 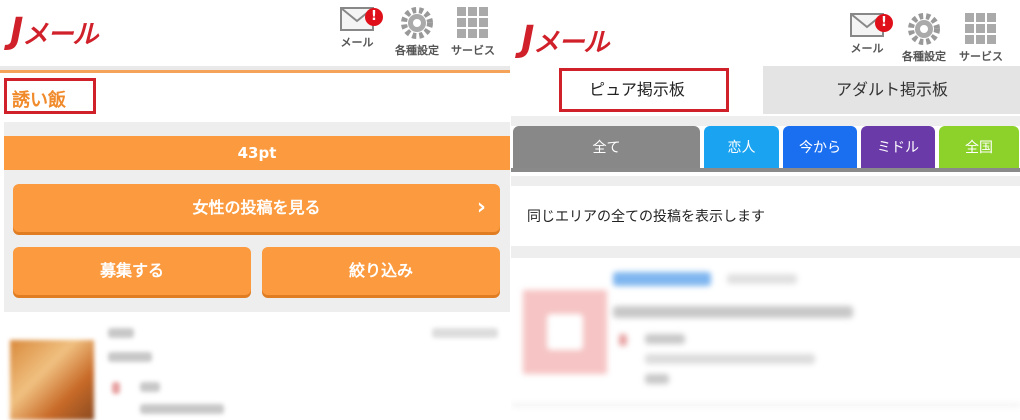 What do you see at coordinates (765, 170) in the screenshot?
I see `category-underline` at bounding box center [765, 170].